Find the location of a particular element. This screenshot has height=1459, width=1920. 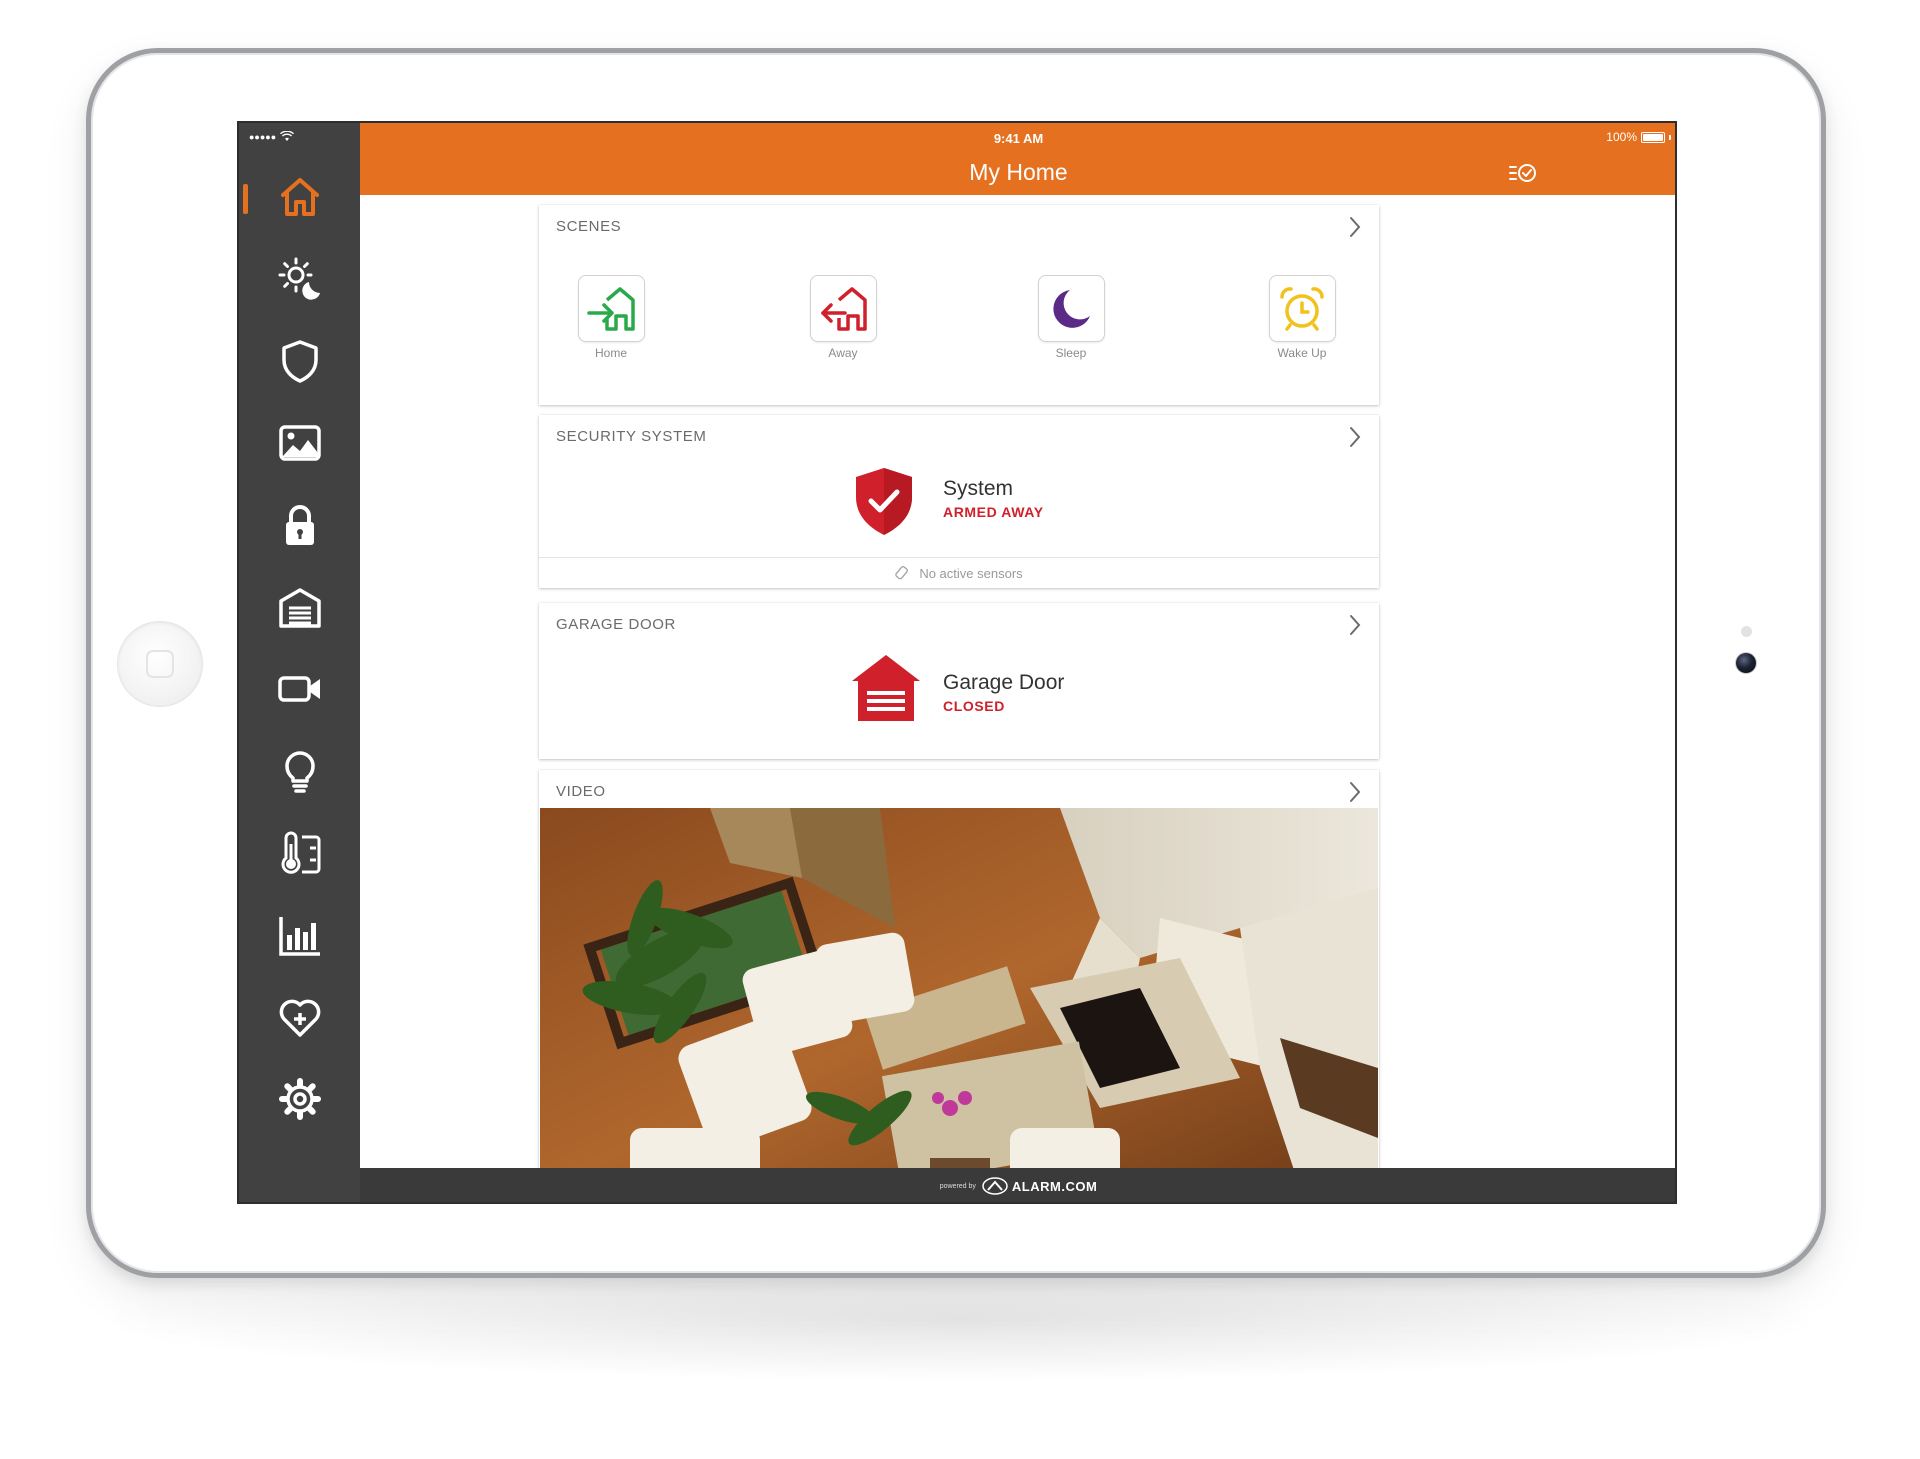

brand-name: ALARM.COM is located at coordinates (1054, 1186).